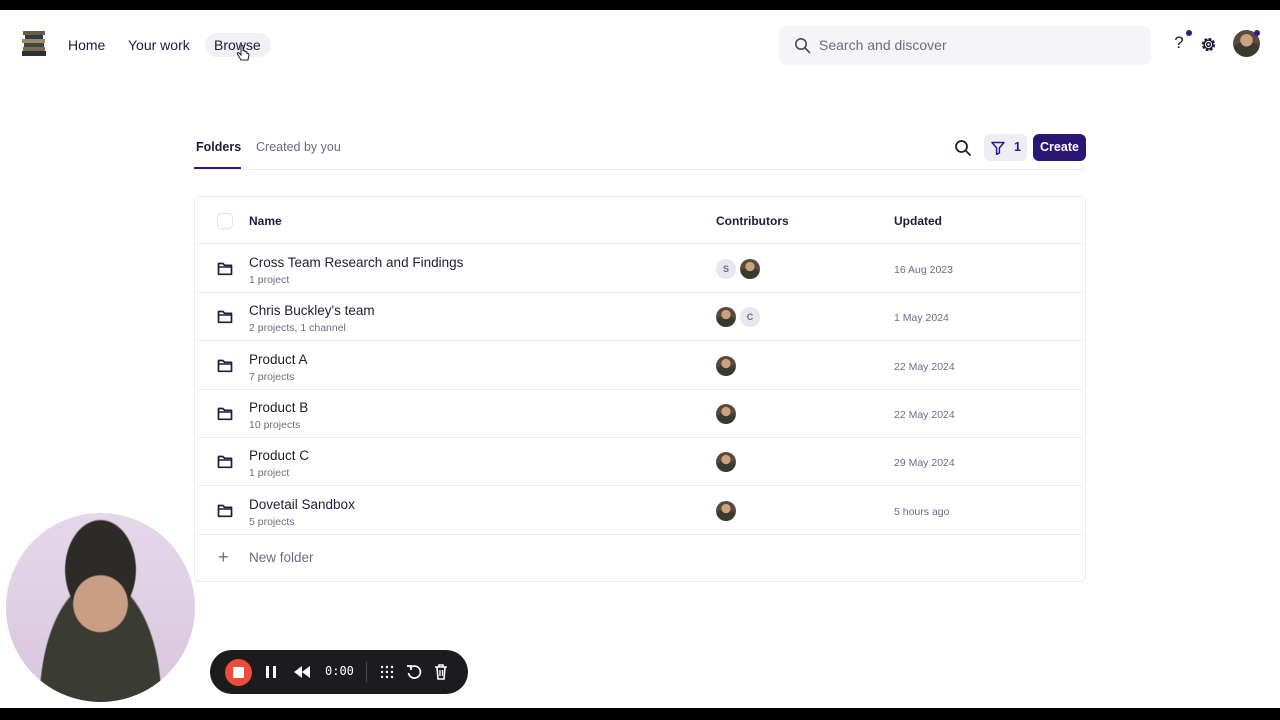 Image resolution: width=1280 pixels, height=720 pixels. I want to click on contributor-initial: C, so click(750, 317).